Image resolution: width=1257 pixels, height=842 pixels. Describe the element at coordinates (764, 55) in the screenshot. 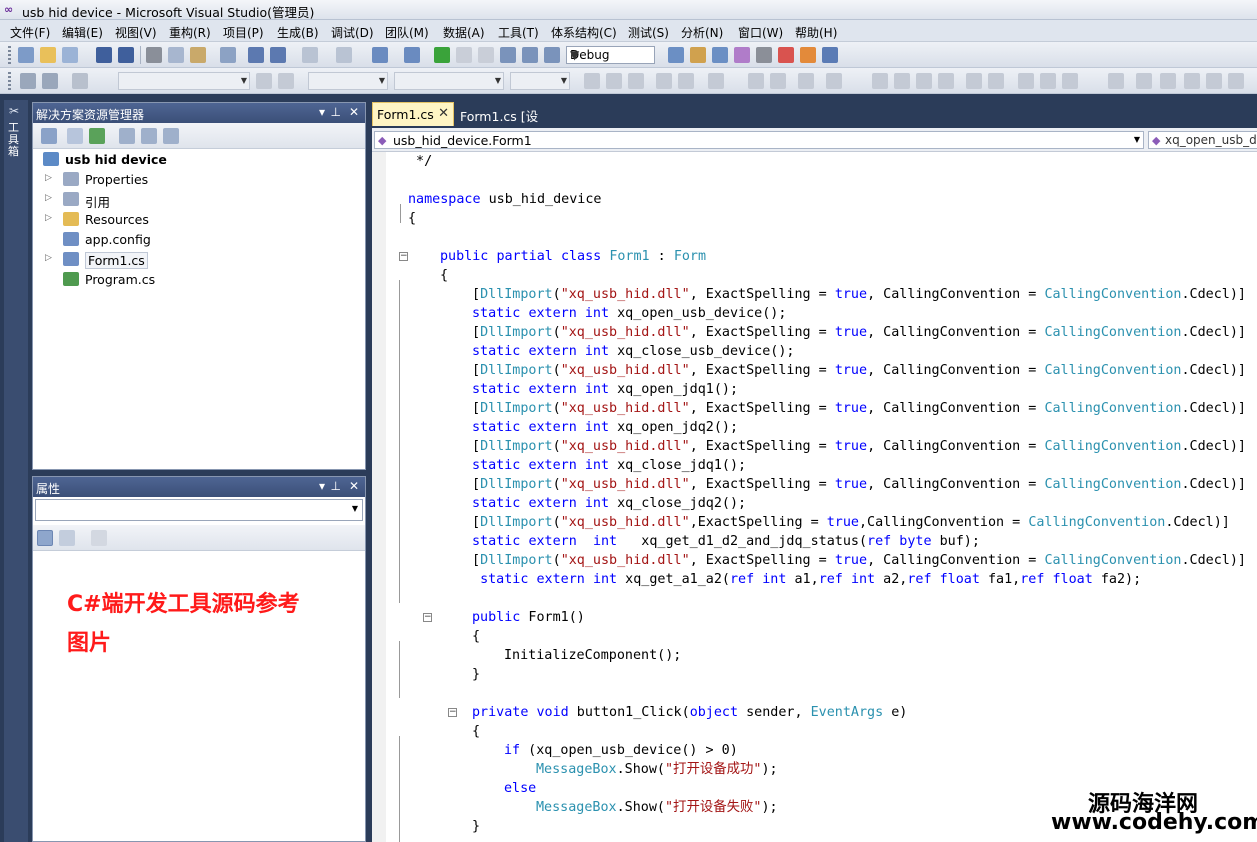

I see `toolbox-icon` at that location.